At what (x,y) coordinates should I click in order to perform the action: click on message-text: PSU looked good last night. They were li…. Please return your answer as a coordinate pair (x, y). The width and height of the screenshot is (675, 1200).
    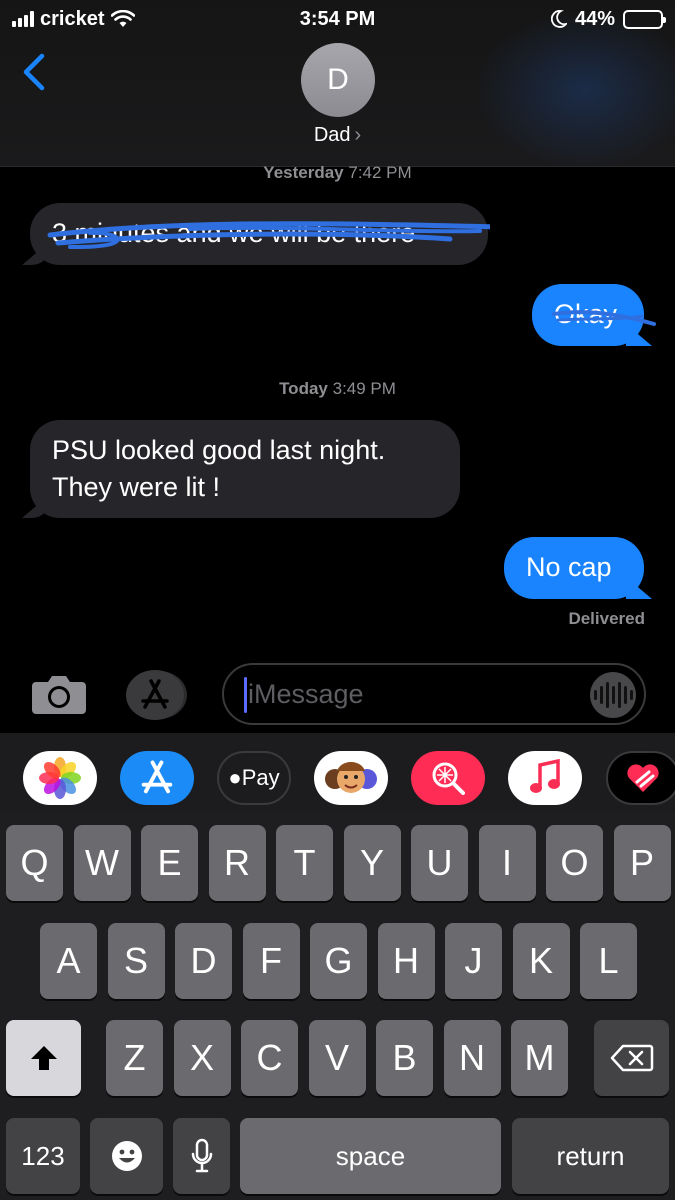
    Looking at the image, I should click on (219, 468).